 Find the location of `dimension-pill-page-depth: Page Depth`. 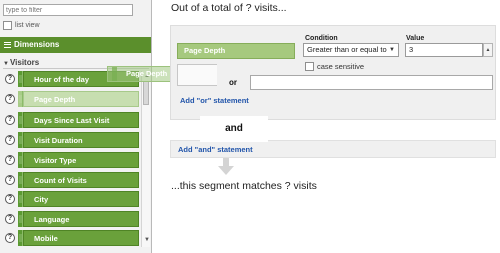

dimension-pill-page-depth: Page Depth is located at coordinates (236, 51).